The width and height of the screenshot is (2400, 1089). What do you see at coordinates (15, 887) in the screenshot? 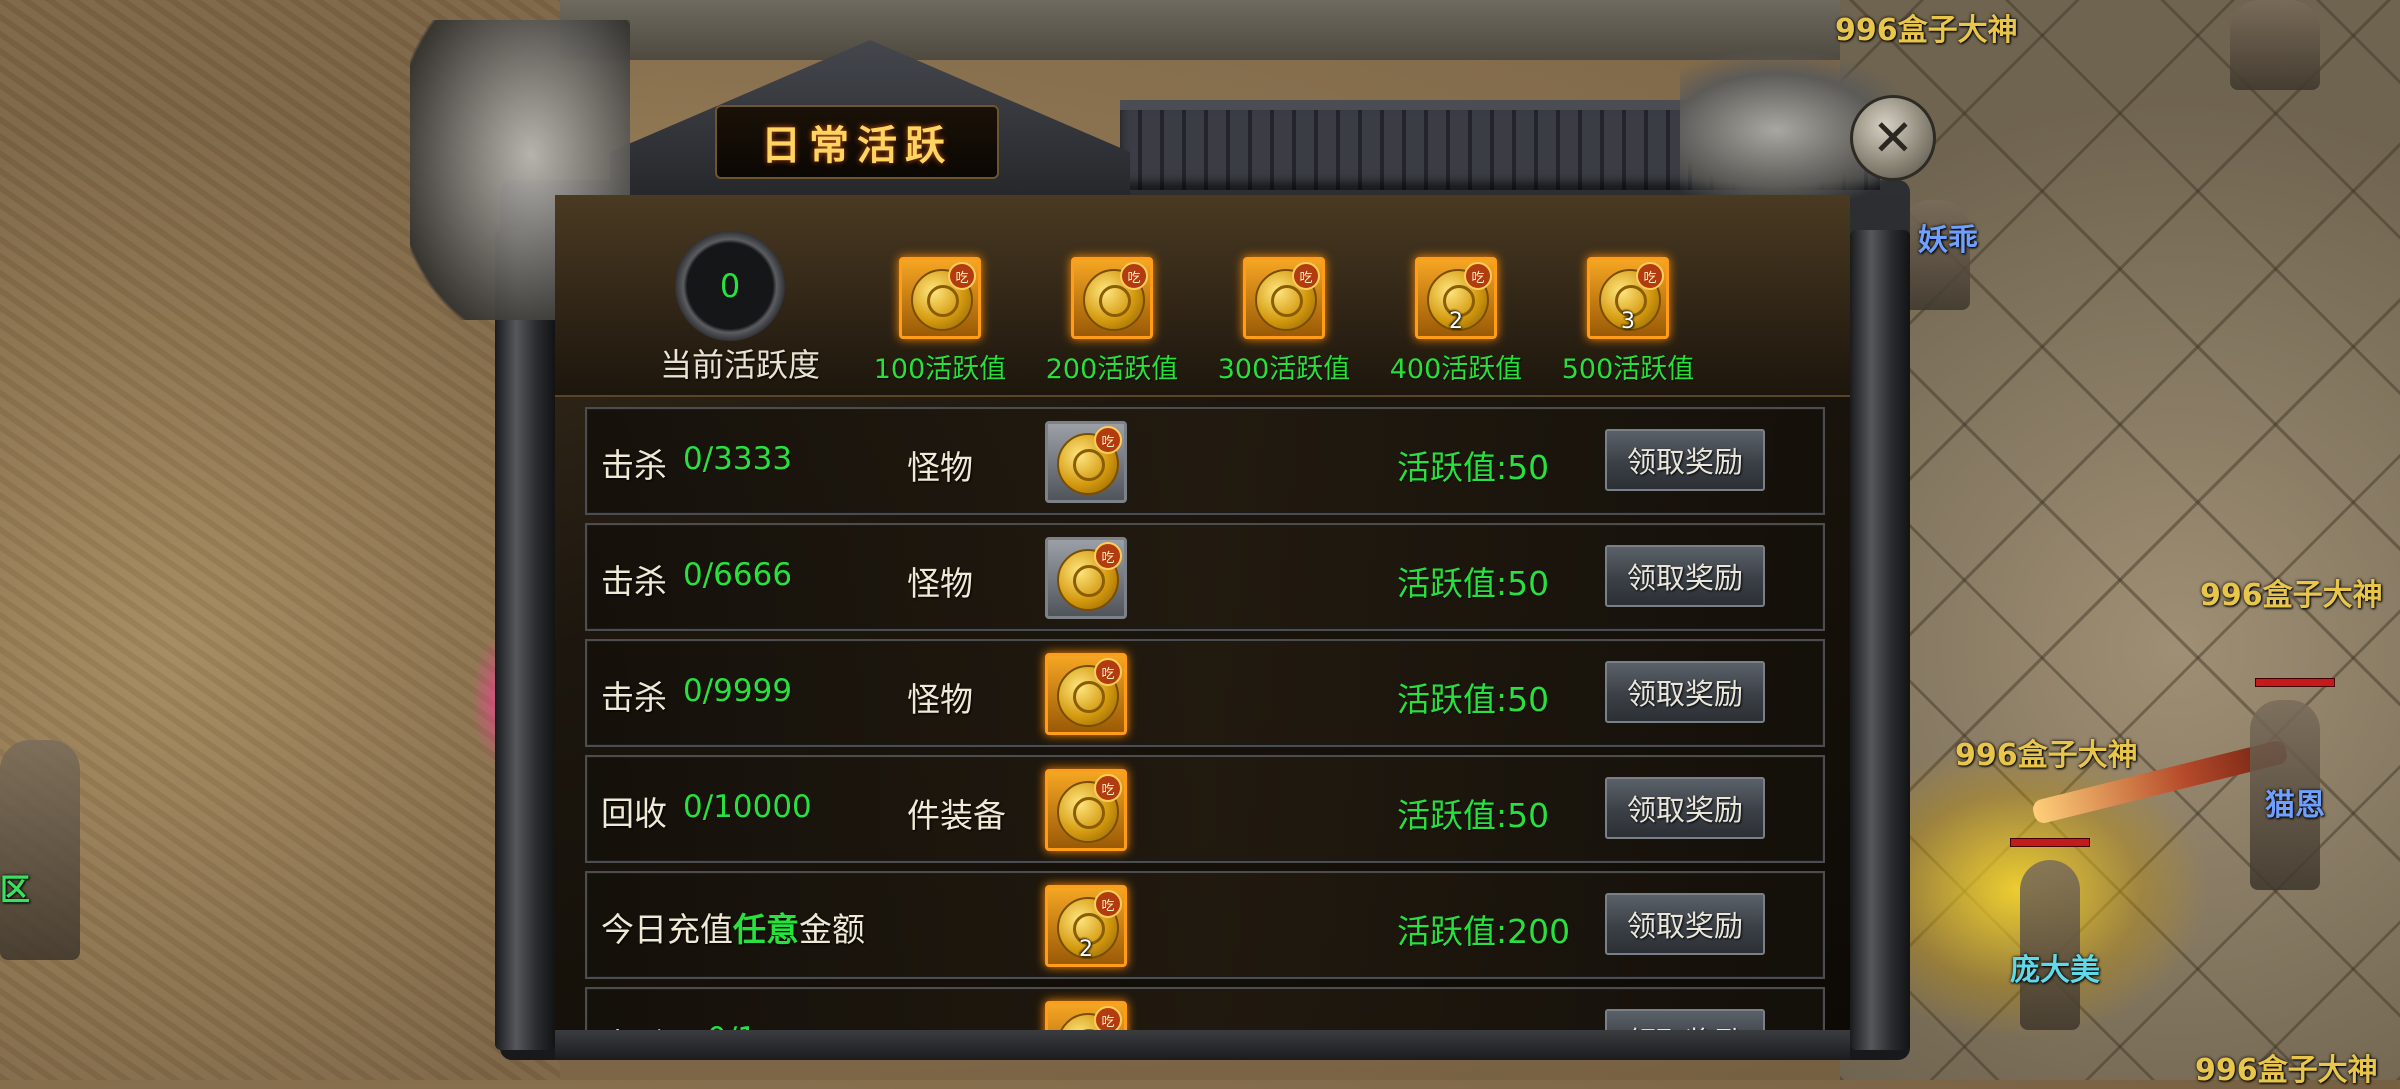
I see `player-name: 区` at bounding box center [15, 887].